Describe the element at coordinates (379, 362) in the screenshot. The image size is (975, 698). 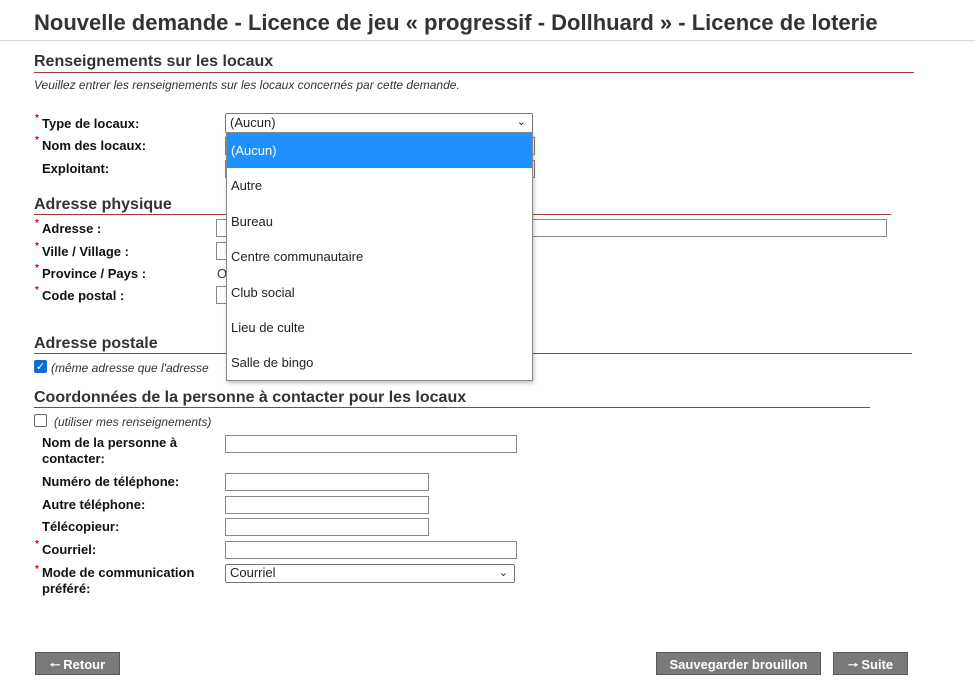
I see `dropdown-option: Salle de bingo` at that location.